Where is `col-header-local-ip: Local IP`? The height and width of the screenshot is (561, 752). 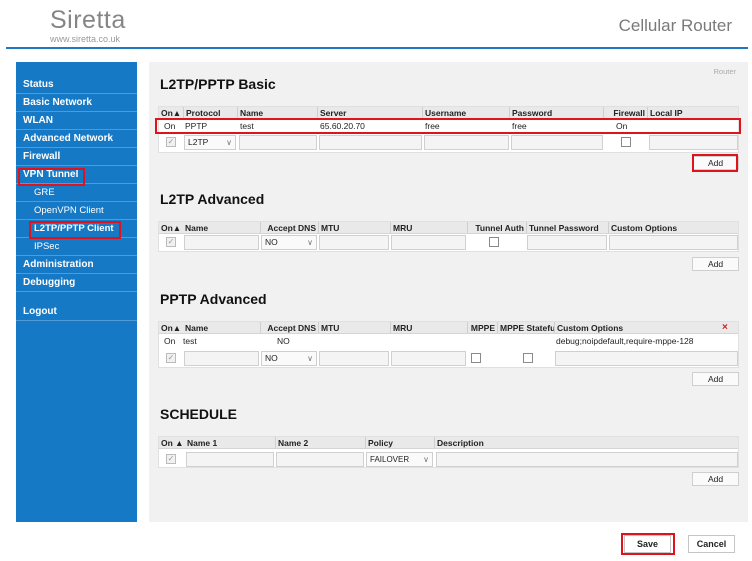
col-header-local-ip: Local IP is located at coordinates (693, 112).